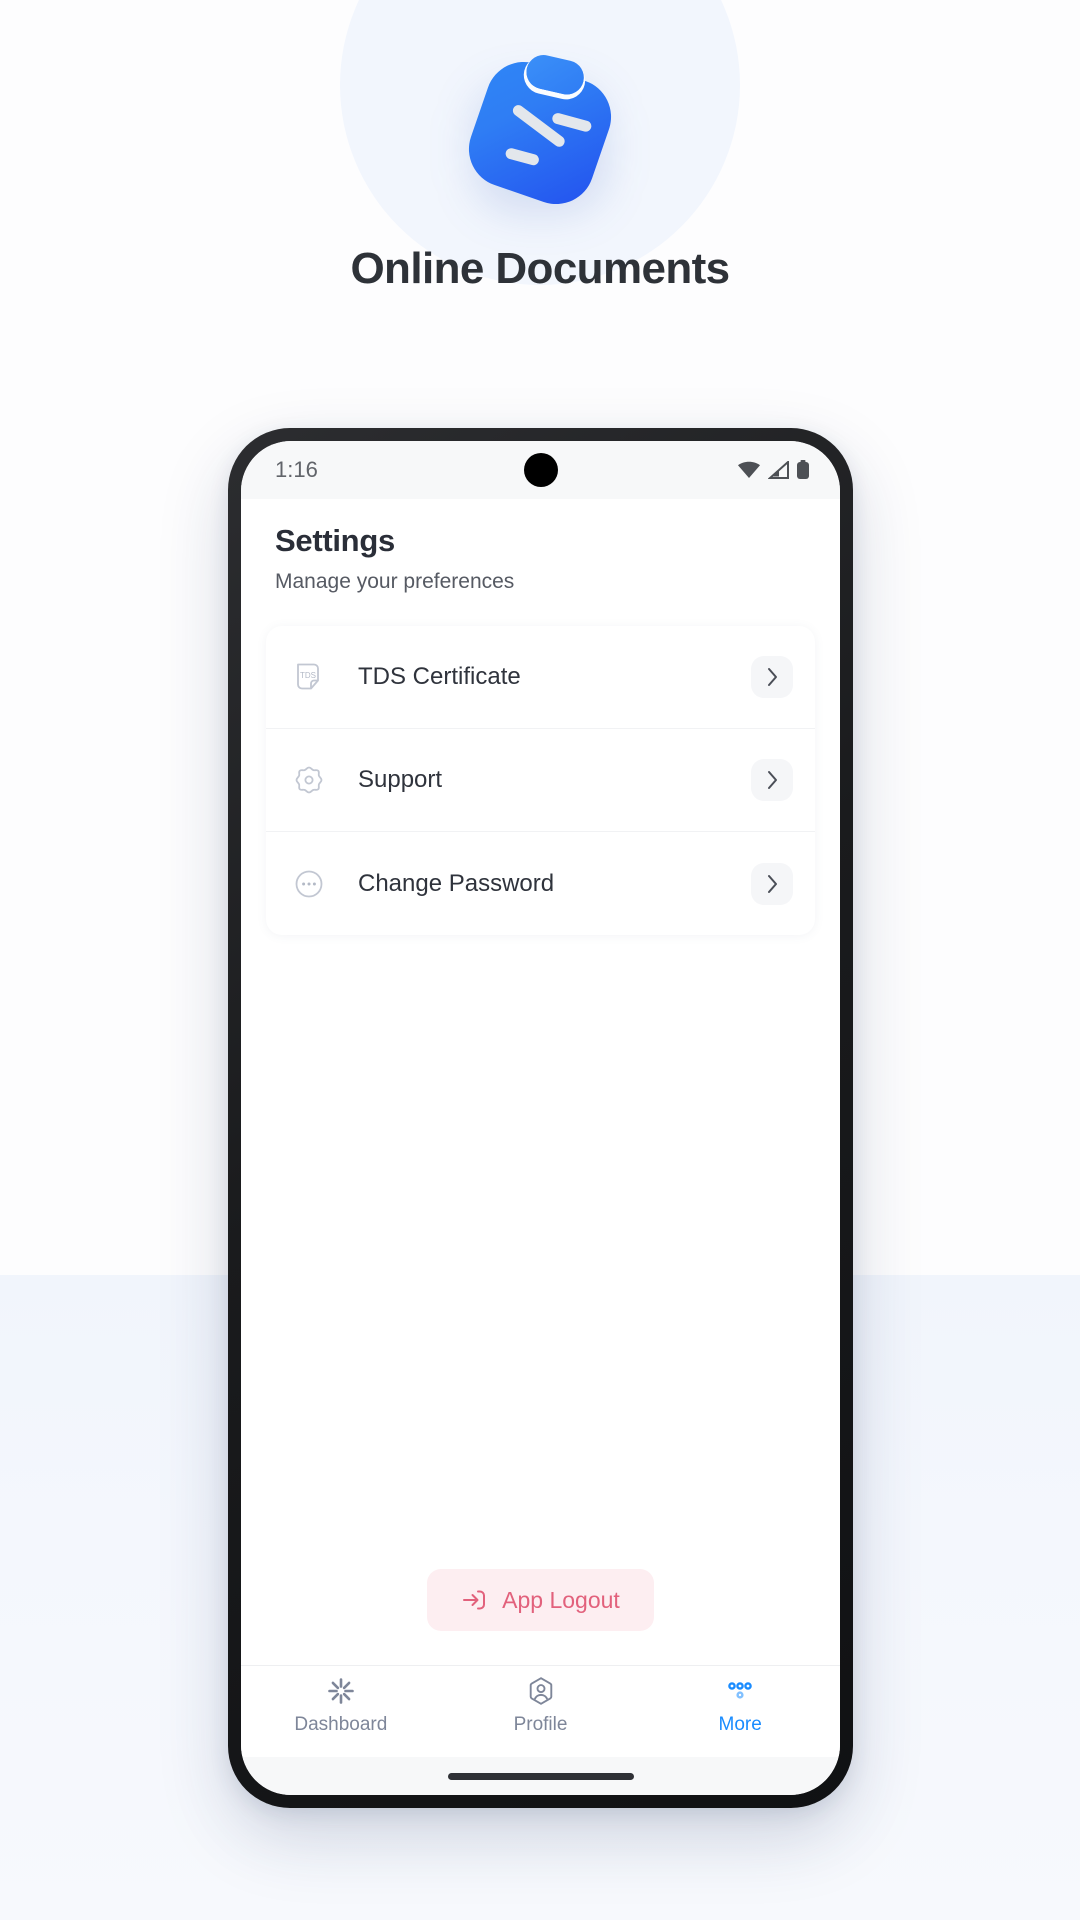 The height and width of the screenshot is (1920, 1080). Describe the element at coordinates (561, 1599) in the screenshot. I see `app-logout-label: App Logout` at that location.